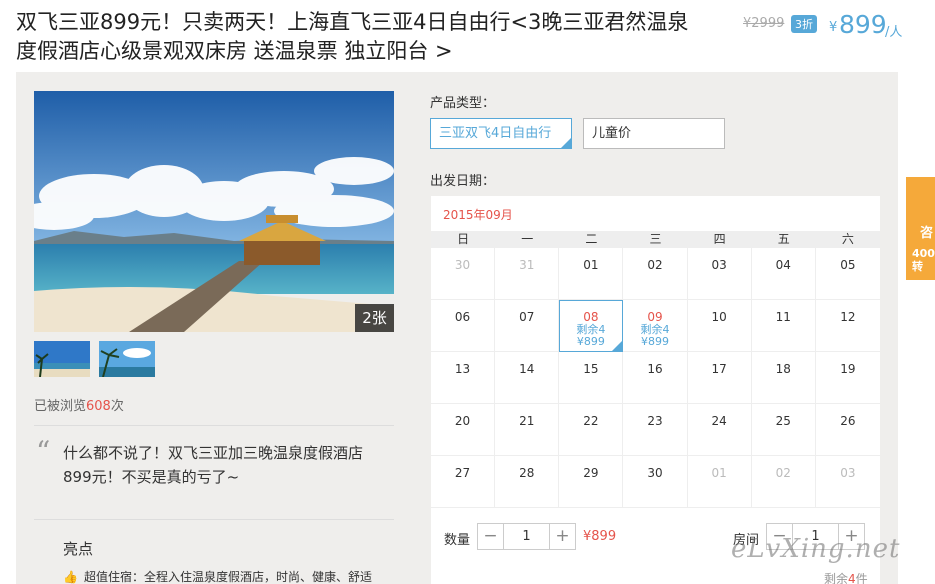 This screenshot has height=584, width=935. I want to click on calendar-month: 2015年09月, so click(478, 215).